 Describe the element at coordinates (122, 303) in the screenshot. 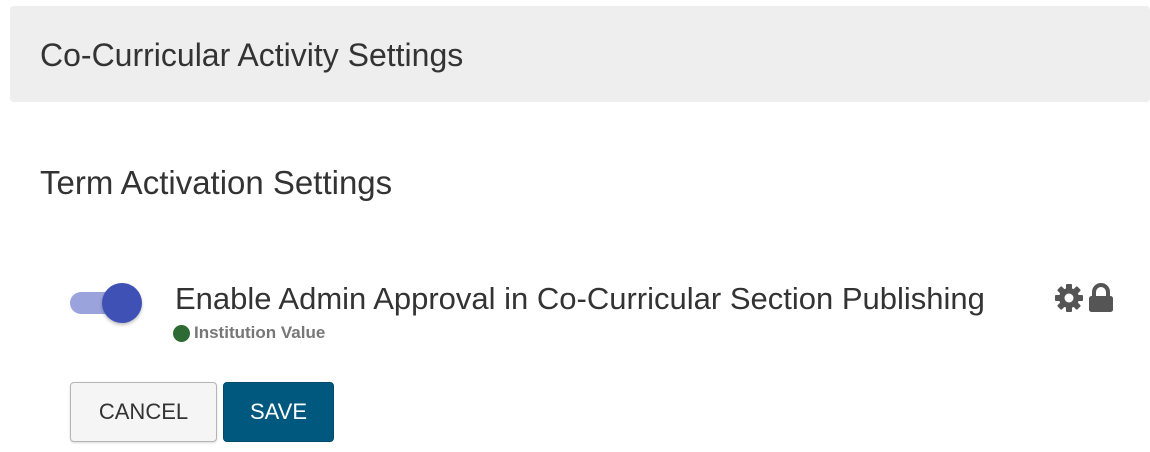

I see `toggle-knob` at that location.